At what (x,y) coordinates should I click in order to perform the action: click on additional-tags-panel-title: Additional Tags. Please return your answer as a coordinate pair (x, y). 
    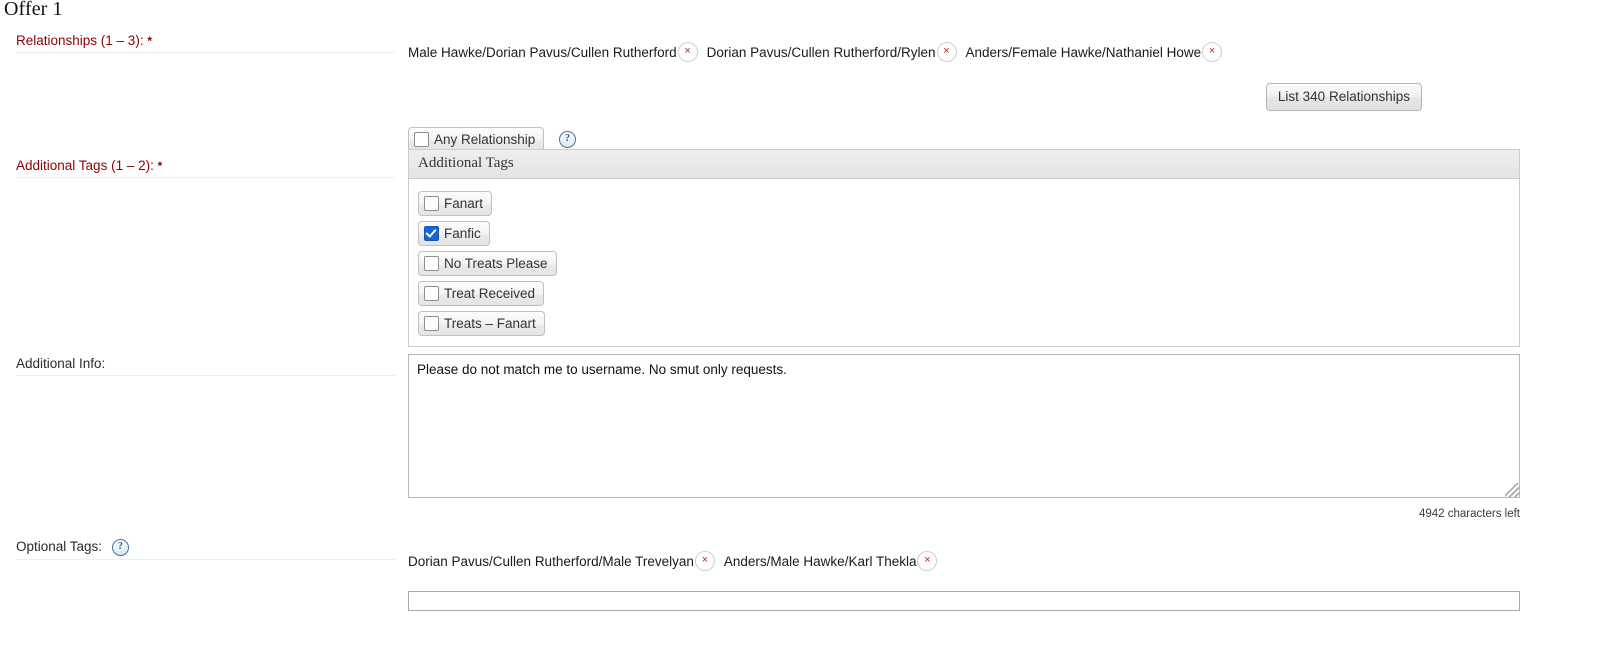
    Looking at the image, I should click on (964, 164).